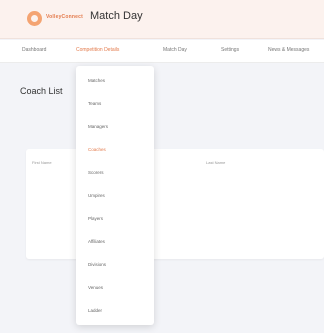  Describe the element at coordinates (95, 310) in the screenshot. I see `dropdown-item-ladder: Ladder` at that location.